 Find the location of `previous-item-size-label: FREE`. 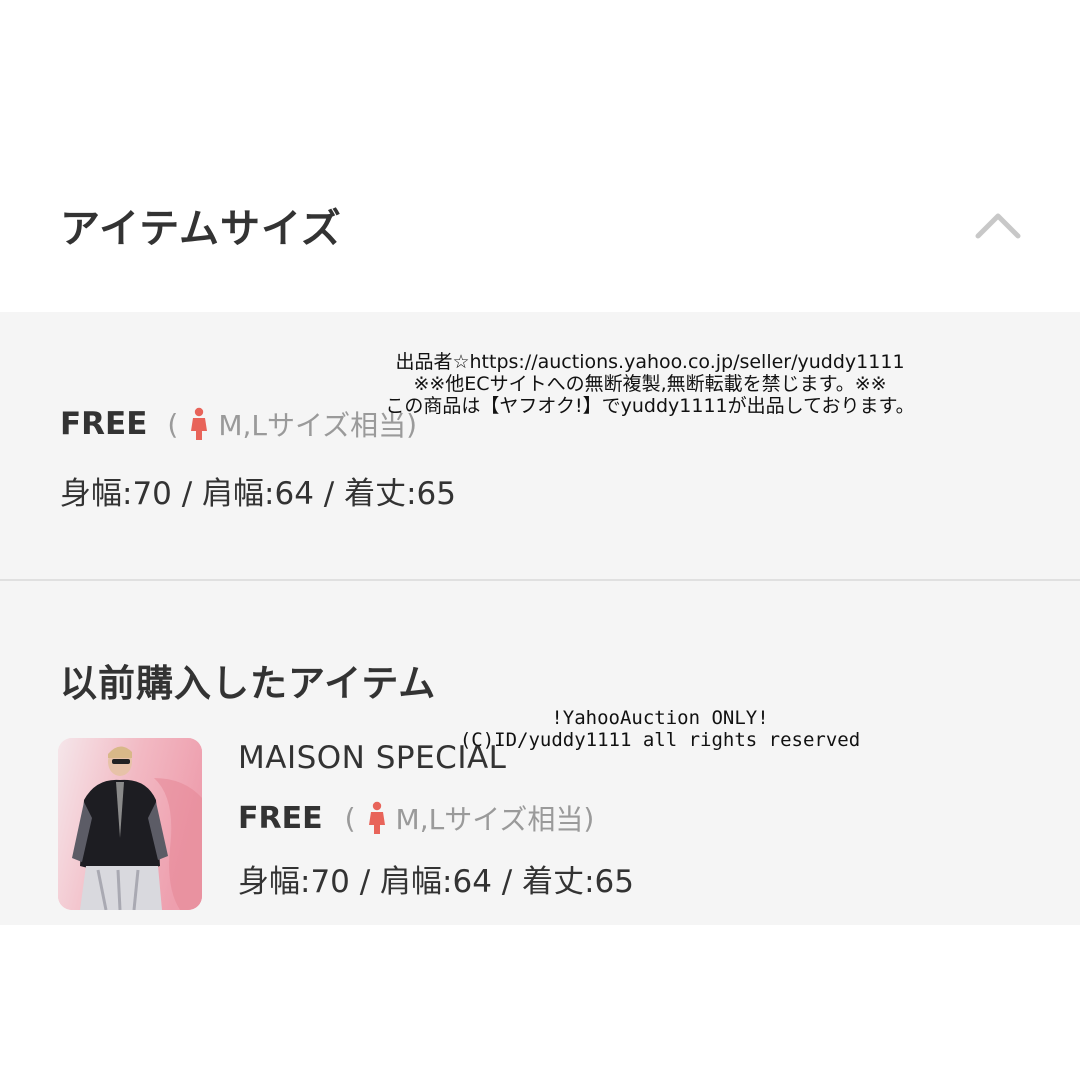

previous-item-size-label: FREE is located at coordinates (280, 818).